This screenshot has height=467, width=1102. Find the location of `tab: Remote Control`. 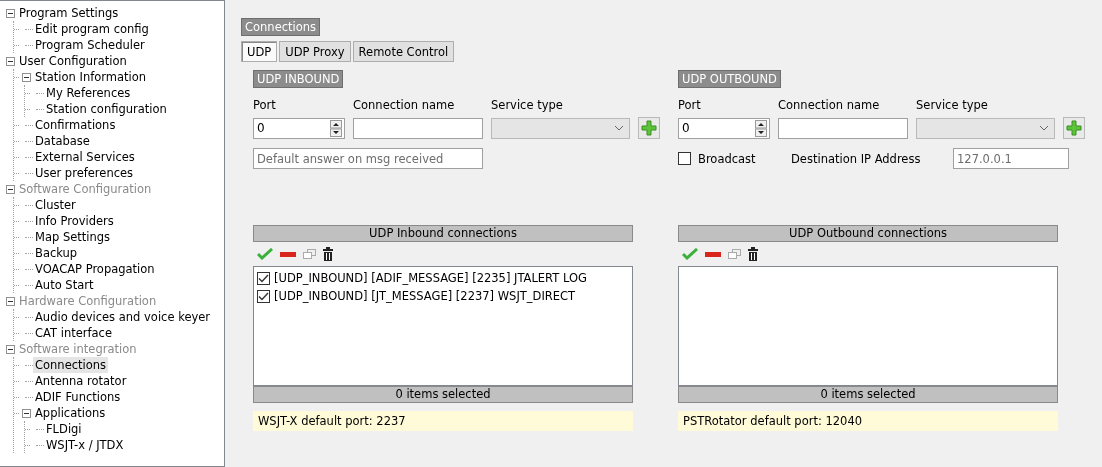

tab: Remote Control is located at coordinates (403, 51).